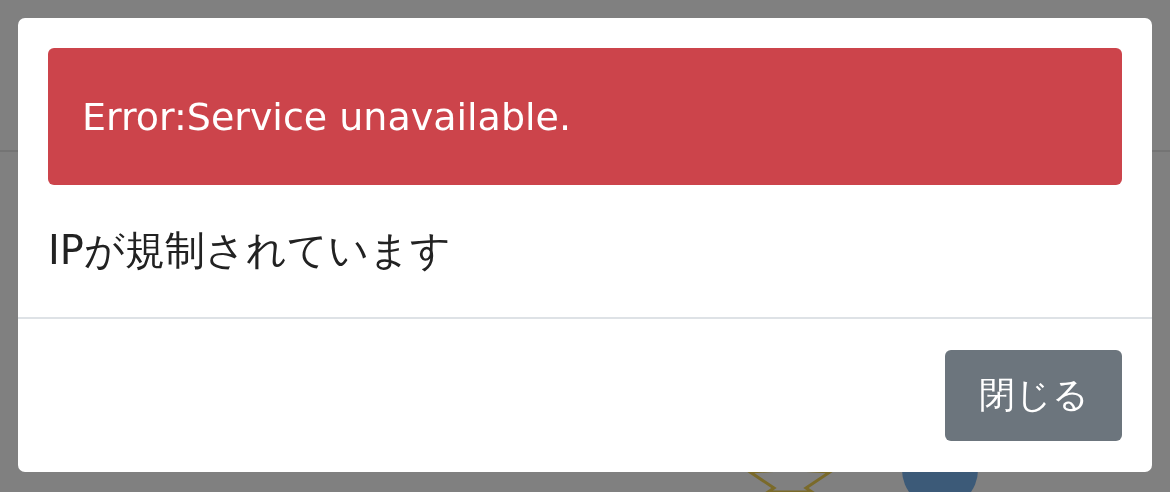  Describe the element at coordinates (1033, 395) in the screenshot. I see `close-button: 閉じる` at that location.